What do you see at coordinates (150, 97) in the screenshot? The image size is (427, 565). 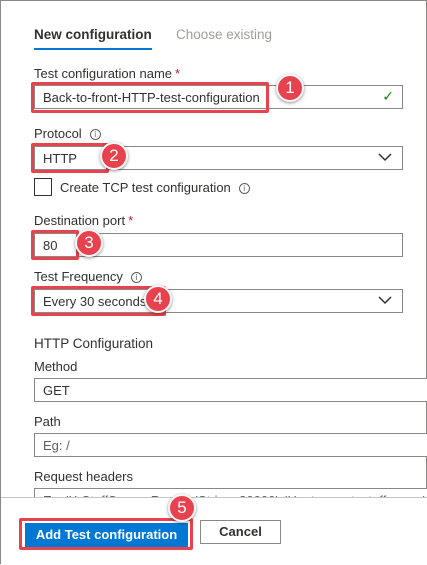 I see `highlight-box-name` at bounding box center [150, 97].